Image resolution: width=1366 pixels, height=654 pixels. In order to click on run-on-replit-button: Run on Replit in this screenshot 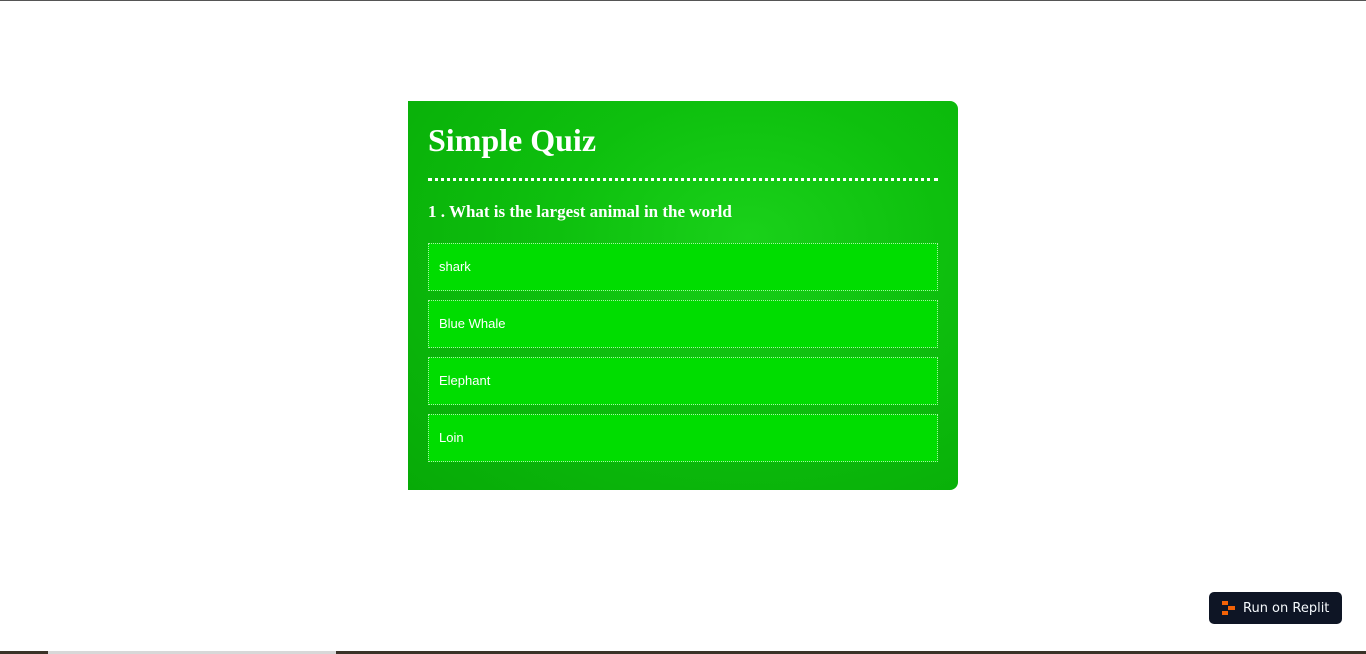, I will do `click(1275, 608)`.